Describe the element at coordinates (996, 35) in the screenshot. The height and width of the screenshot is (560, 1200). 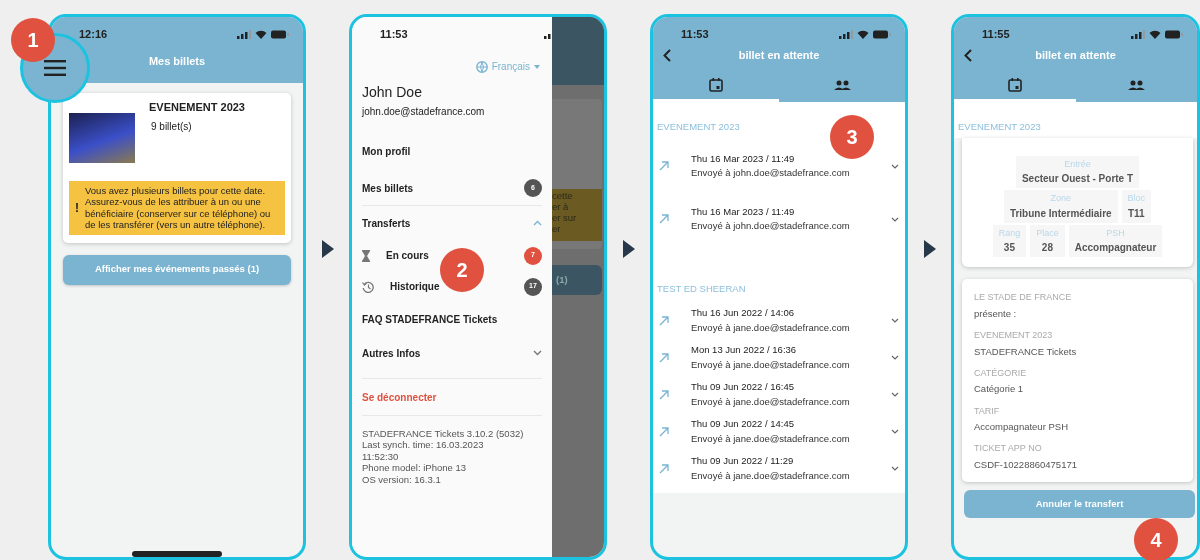
I see `status-time: 11:55` at that location.